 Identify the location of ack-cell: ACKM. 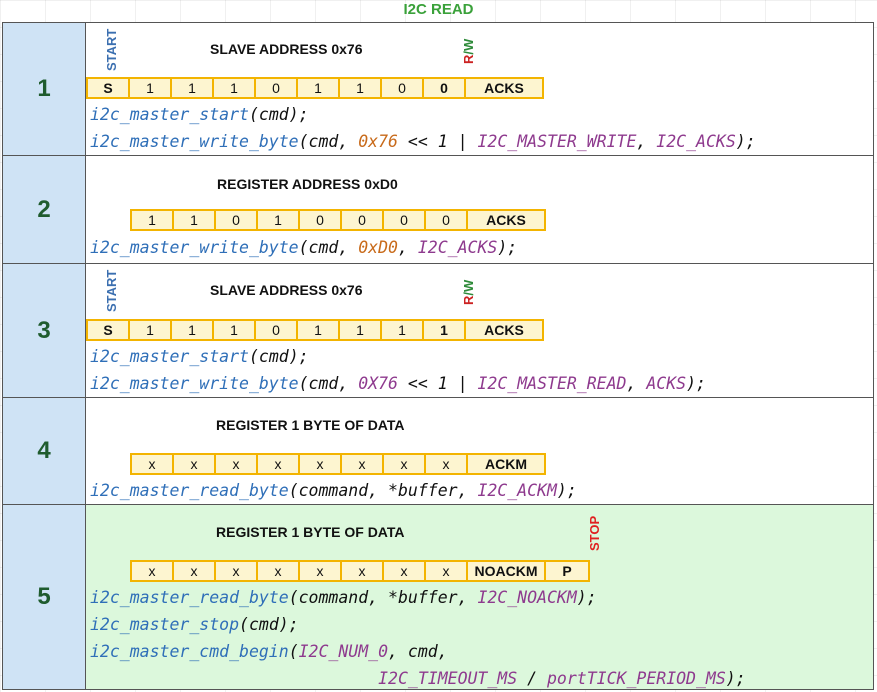
(506, 464).